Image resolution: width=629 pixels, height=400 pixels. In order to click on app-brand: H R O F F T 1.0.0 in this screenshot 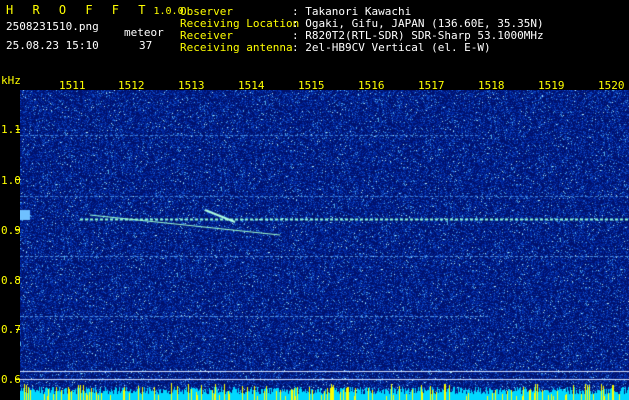, I will do `click(95, 11)`.